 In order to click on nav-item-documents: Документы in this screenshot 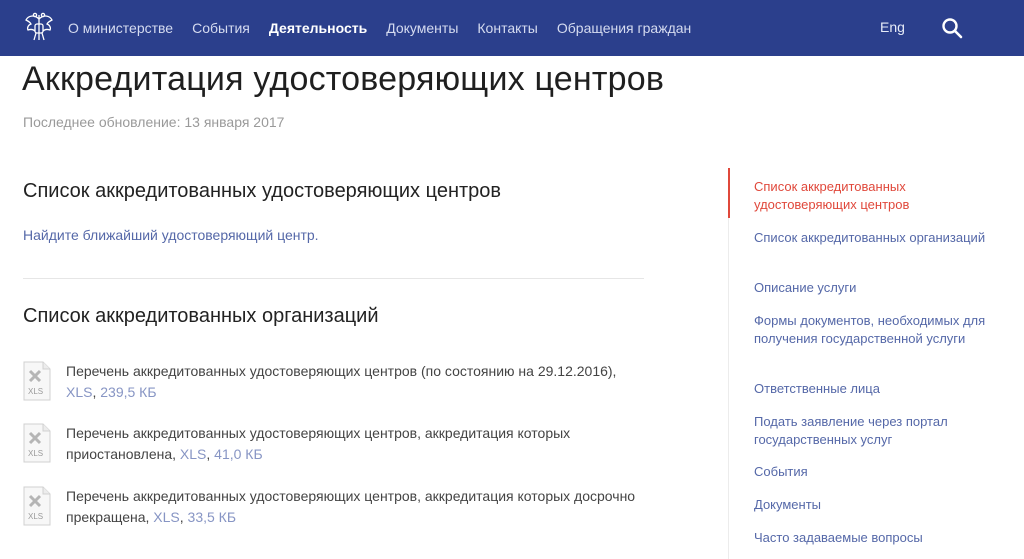, I will do `click(422, 28)`.